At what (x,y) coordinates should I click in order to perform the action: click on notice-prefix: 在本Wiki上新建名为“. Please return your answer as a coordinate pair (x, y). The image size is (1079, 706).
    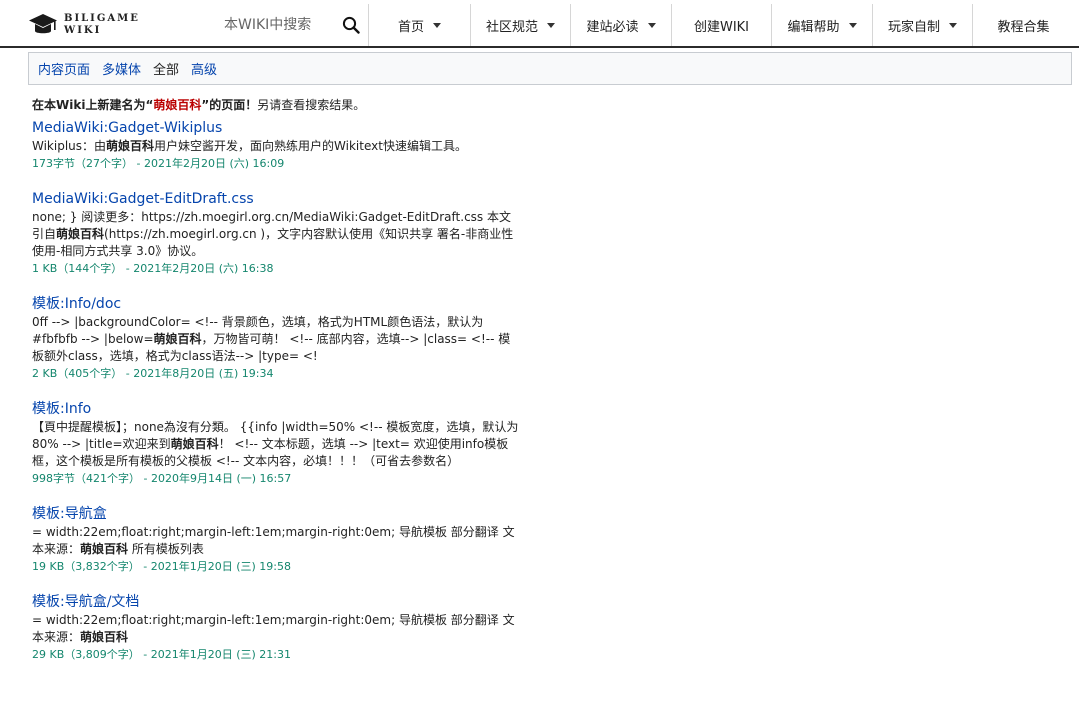
    Looking at the image, I should click on (93, 105).